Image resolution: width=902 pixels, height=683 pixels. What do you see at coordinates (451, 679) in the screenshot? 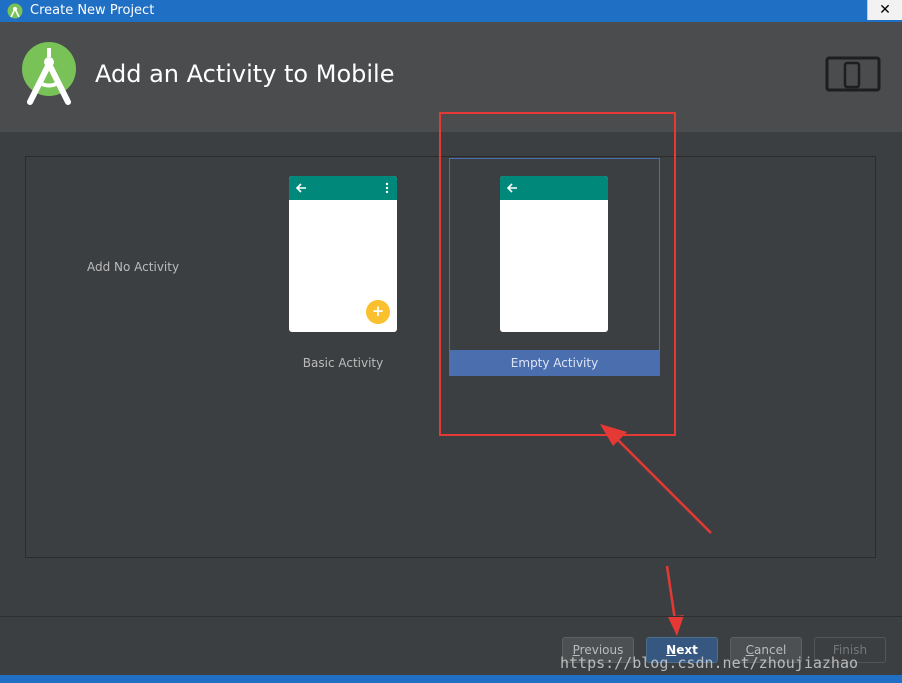
I see `taskbar-strip` at bounding box center [451, 679].